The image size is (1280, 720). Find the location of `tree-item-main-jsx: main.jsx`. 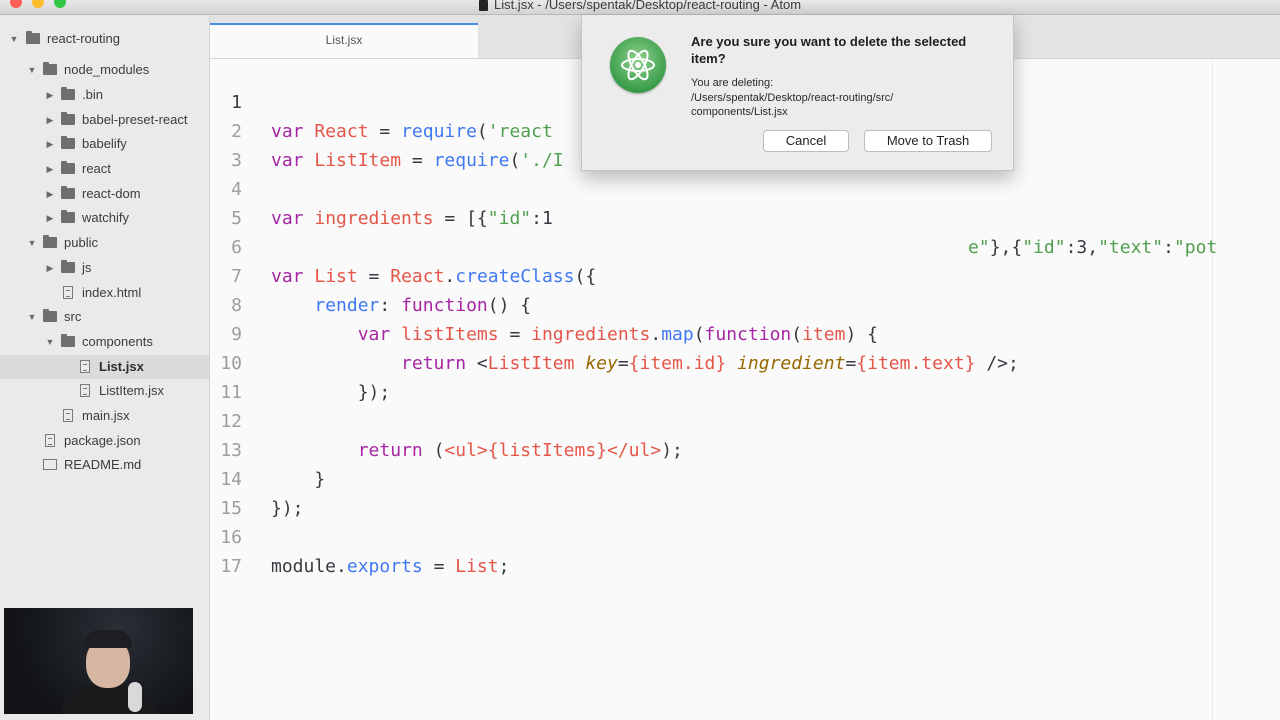

tree-item-main-jsx: main.jsx is located at coordinates (104, 416).